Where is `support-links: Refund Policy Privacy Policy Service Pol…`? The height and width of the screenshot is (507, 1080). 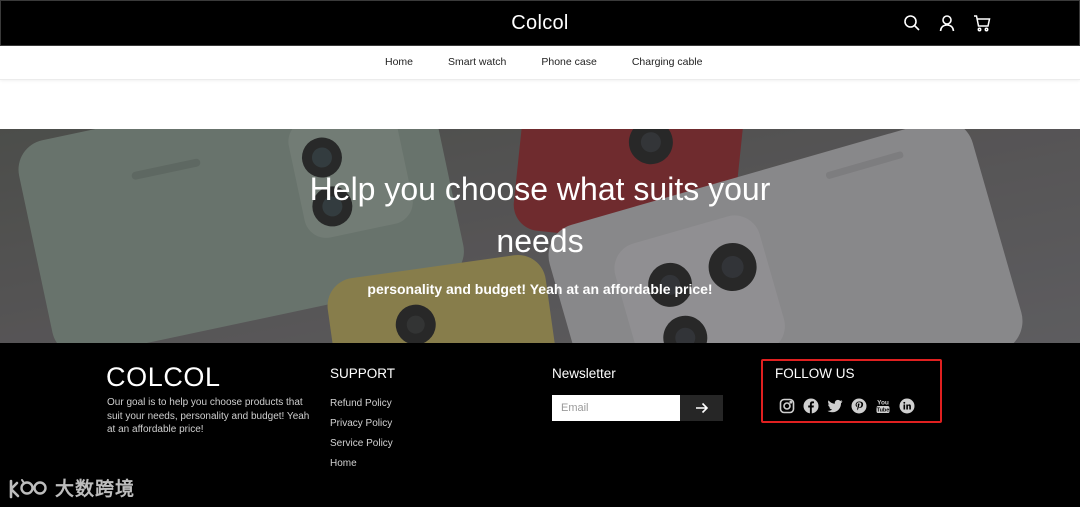
support-links: Refund Policy Privacy Policy Service Pol… is located at coordinates (361, 434).